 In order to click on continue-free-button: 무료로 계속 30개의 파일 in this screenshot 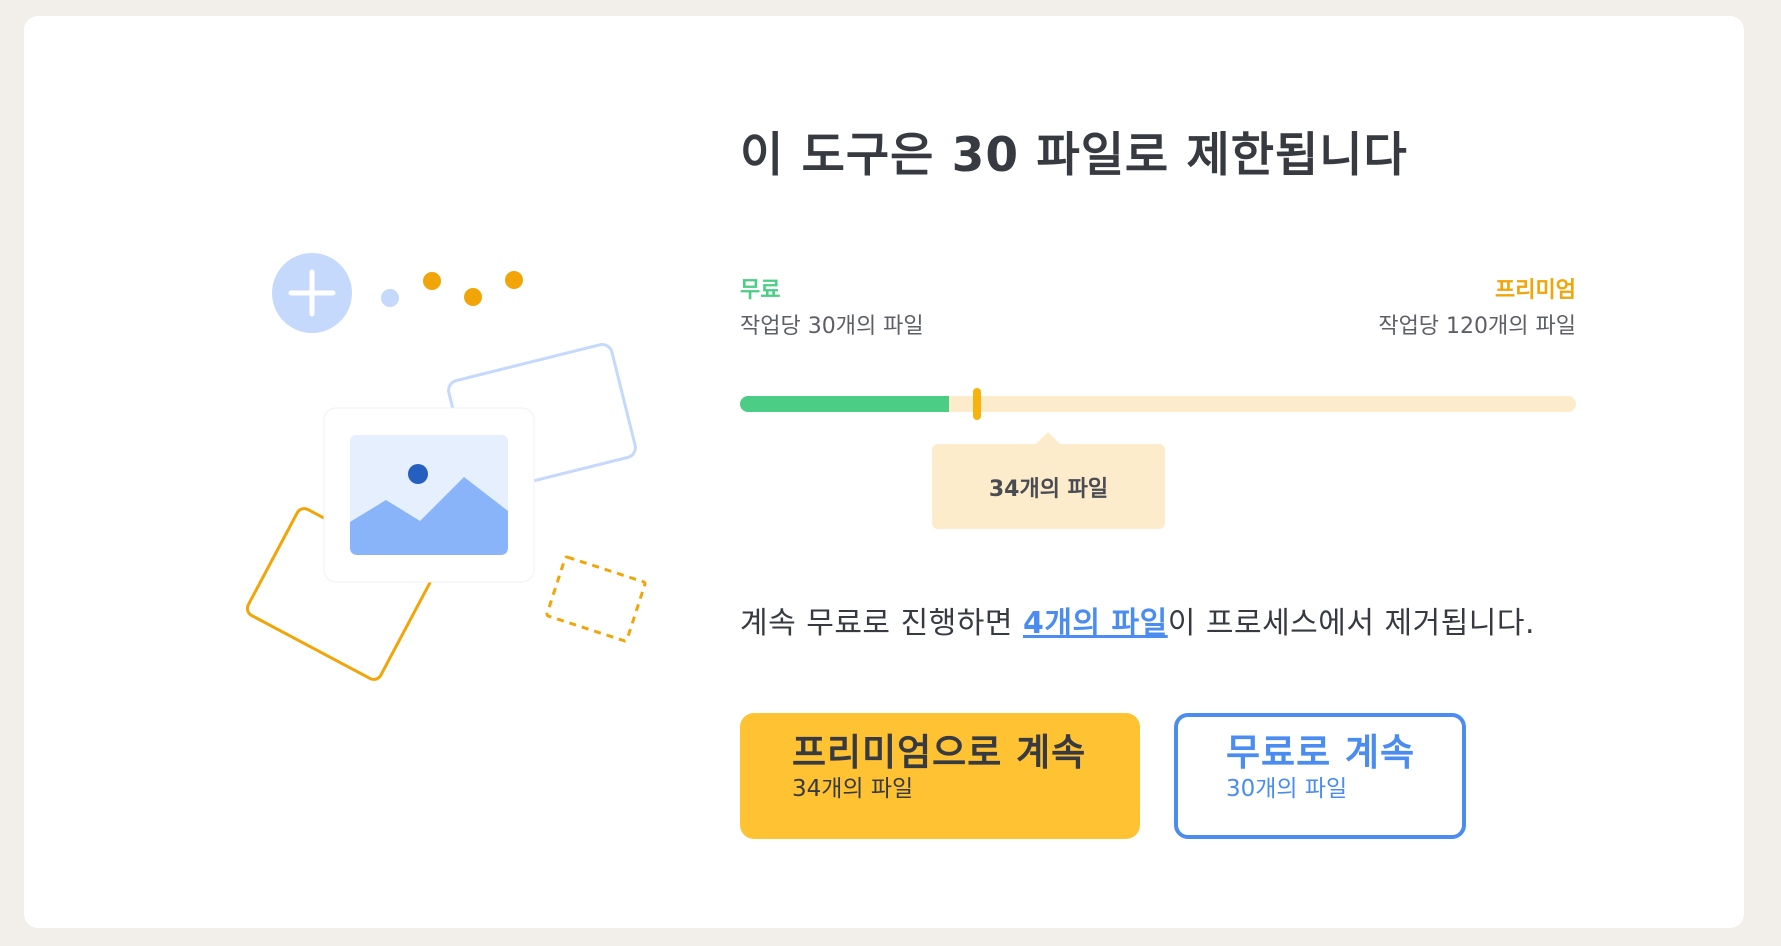, I will do `click(1320, 776)`.